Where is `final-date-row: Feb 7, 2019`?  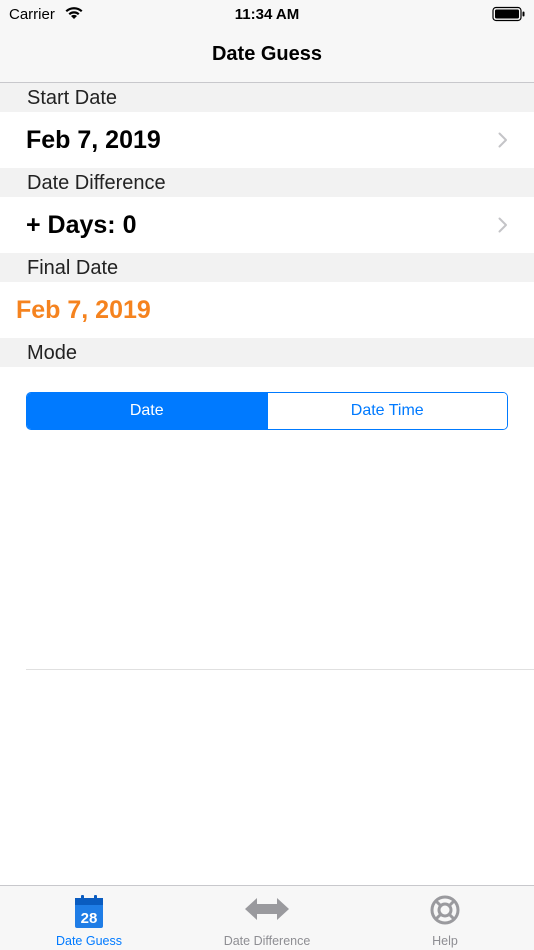
final-date-row: Feb 7, 2019 is located at coordinates (267, 310).